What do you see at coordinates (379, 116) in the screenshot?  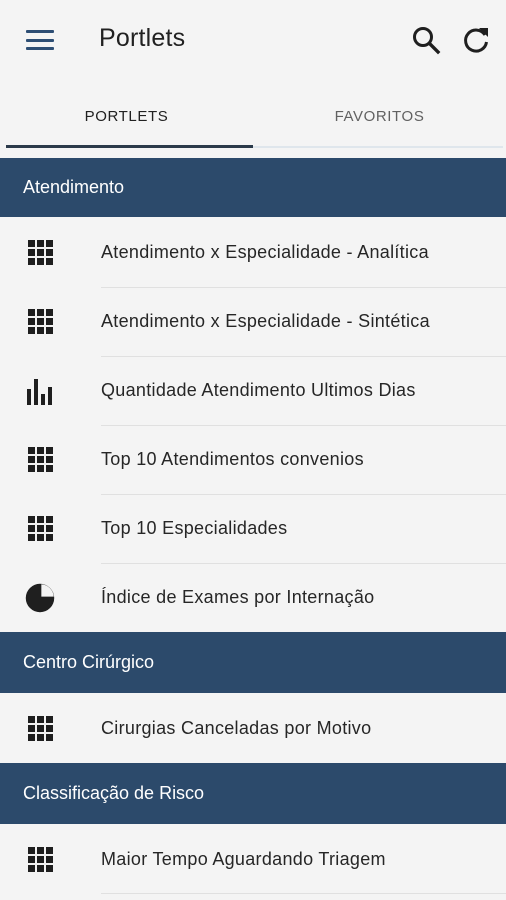 I see `tab-favoritos: FAVORITOS` at bounding box center [379, 116].